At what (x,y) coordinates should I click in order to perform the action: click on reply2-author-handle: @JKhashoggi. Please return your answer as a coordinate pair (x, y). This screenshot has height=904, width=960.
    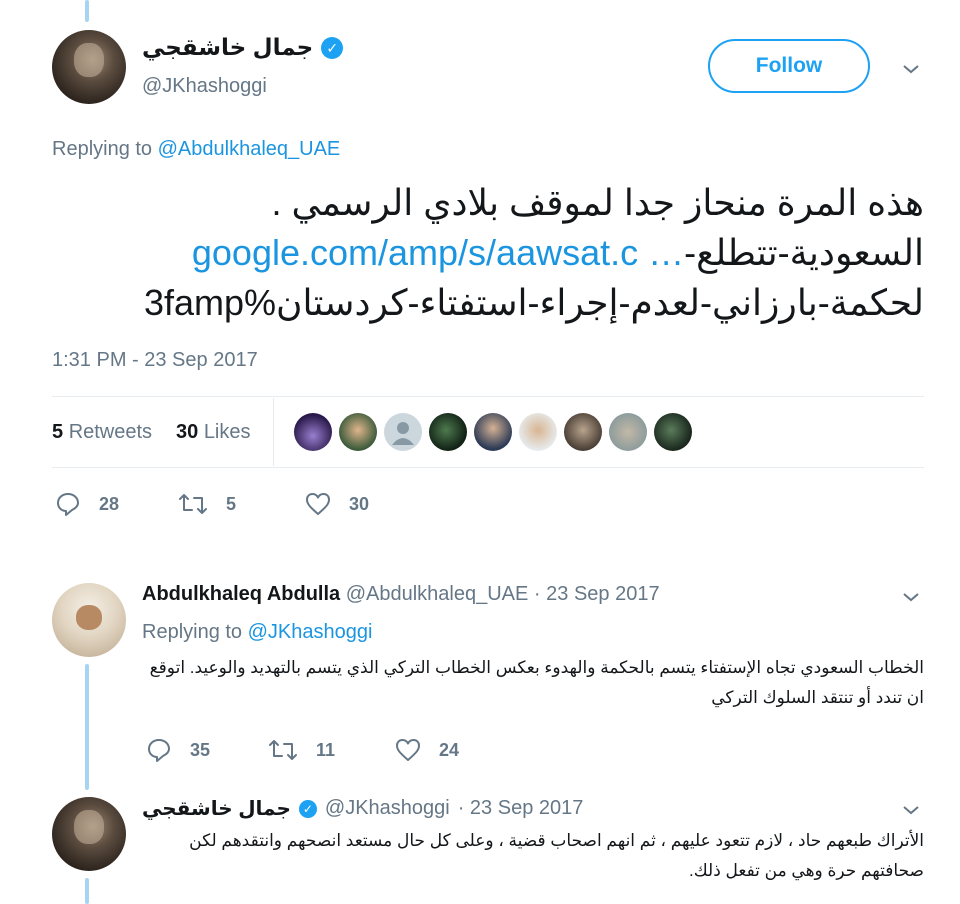
    Looking at the image, I should click on (387, 808).